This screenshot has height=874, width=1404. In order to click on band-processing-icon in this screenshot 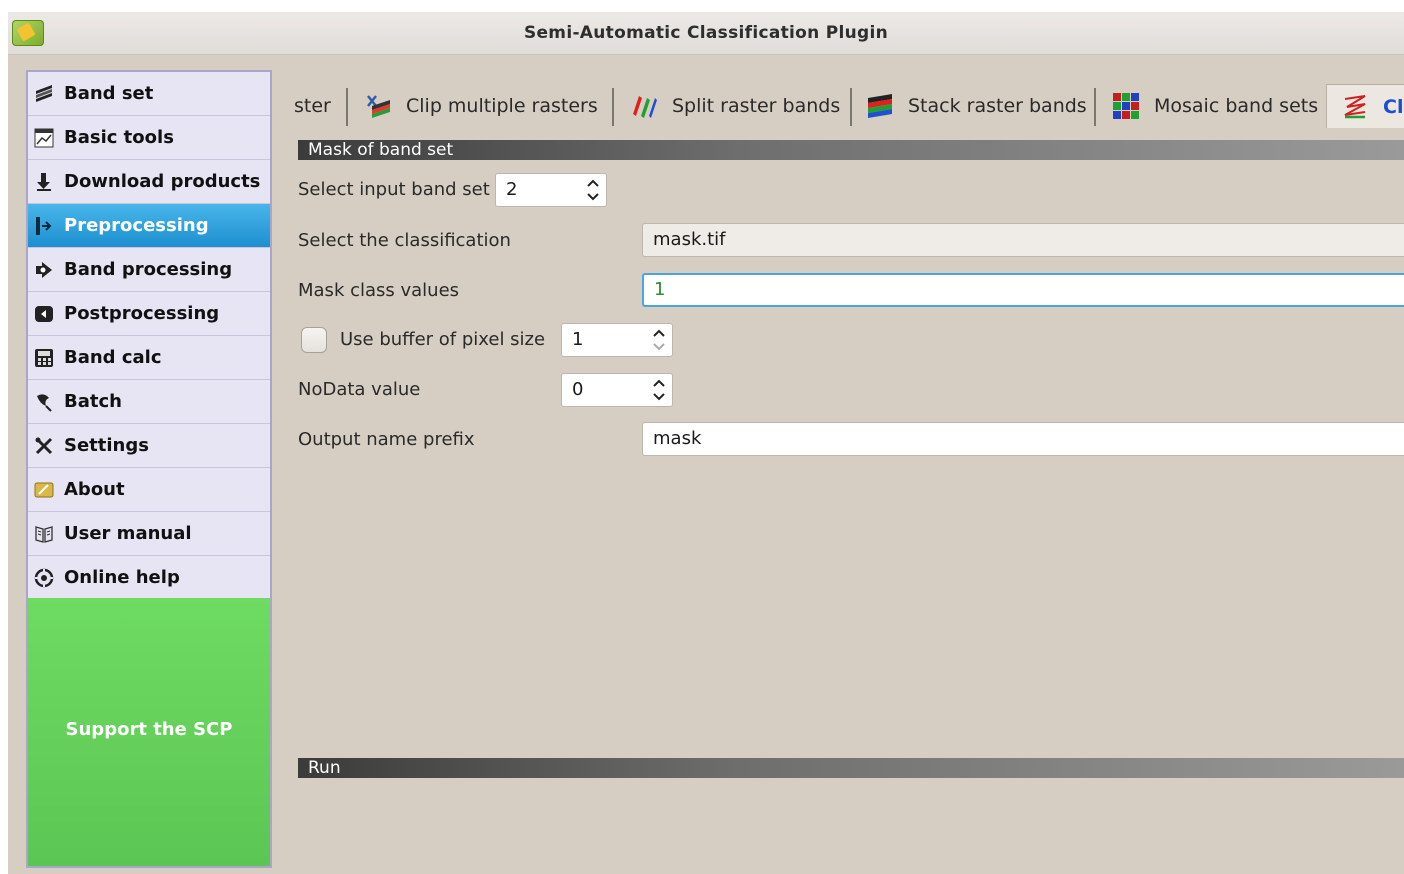, I will do `click(44, 270)`.